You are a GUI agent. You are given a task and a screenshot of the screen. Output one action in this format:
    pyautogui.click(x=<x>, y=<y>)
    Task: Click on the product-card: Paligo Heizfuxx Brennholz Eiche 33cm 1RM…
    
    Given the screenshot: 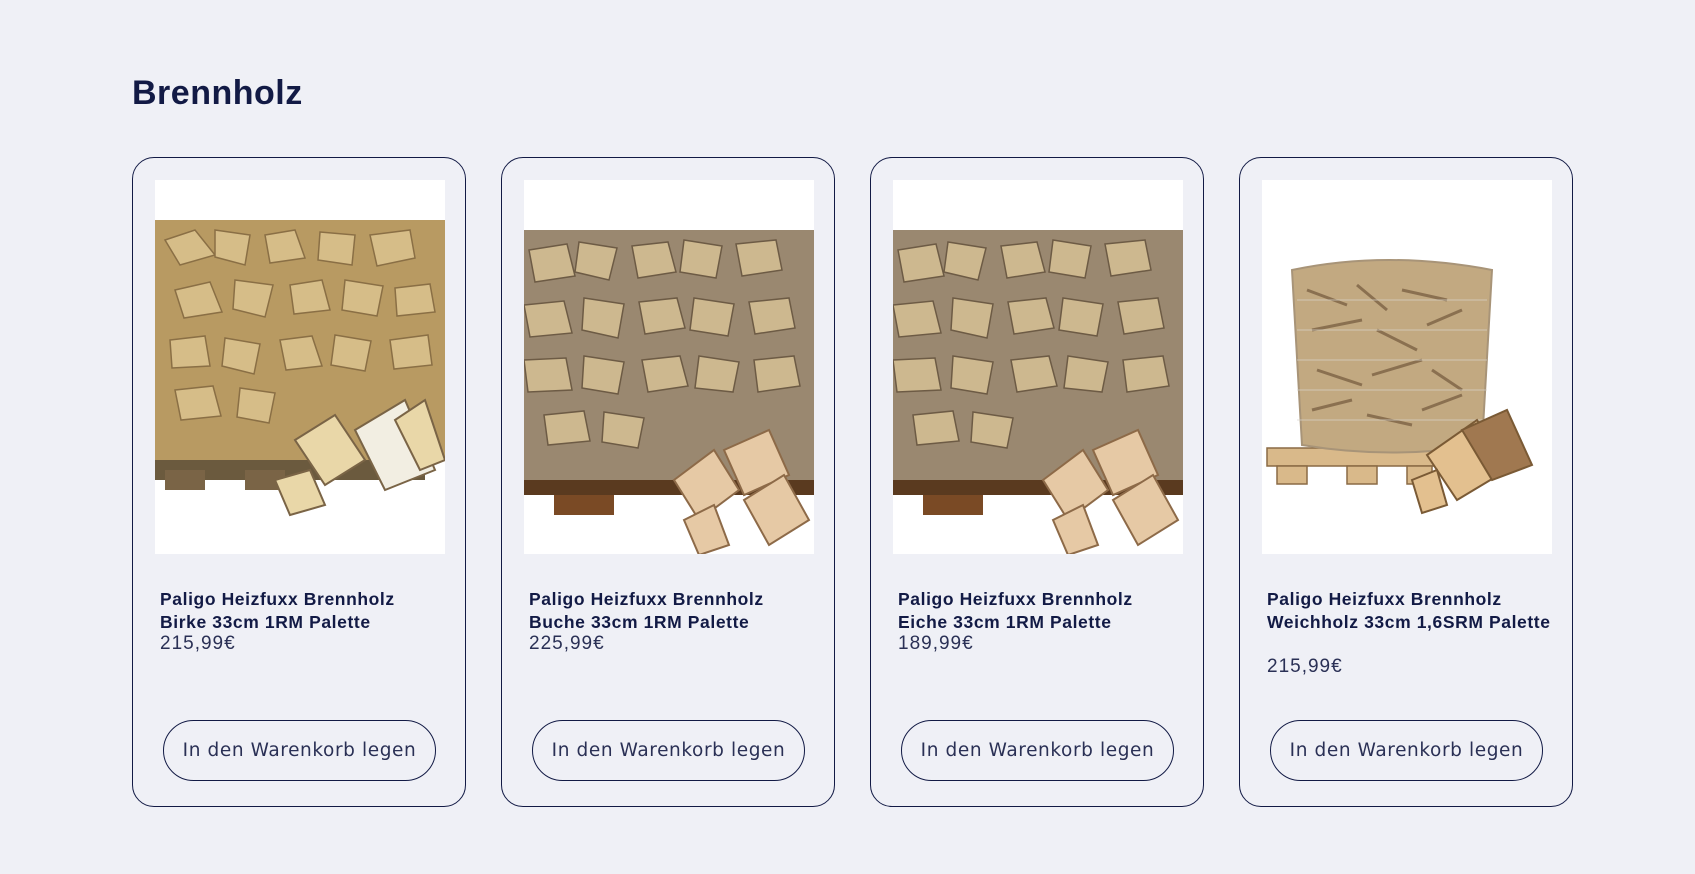 What is the action you would take?
    pyautogui.click(x=1037, y=482)
    